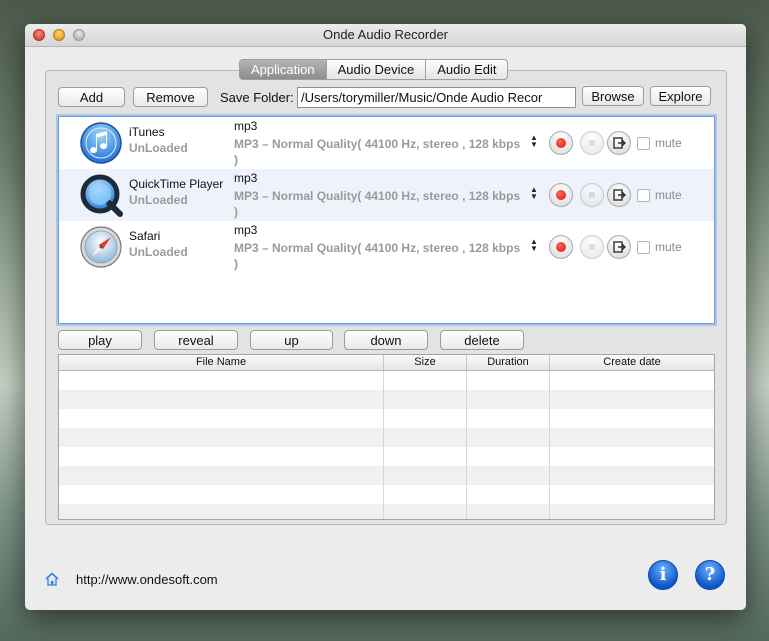 The height and width of the screenshot is (641, 769). I want to click on file-table-header: File Name Size Duration Create date, so click(386, 363).